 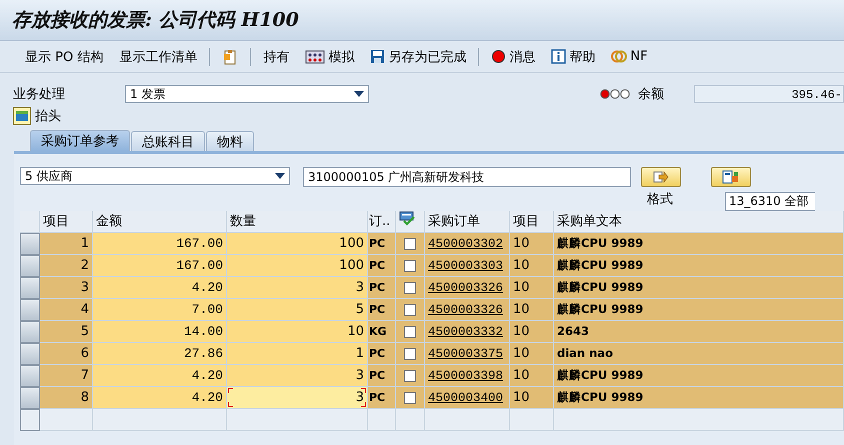 What do you see at coordinates (699, 222) in the screenshot?
I see `column-header: 采购单文本` at bounding box center [699, 222].